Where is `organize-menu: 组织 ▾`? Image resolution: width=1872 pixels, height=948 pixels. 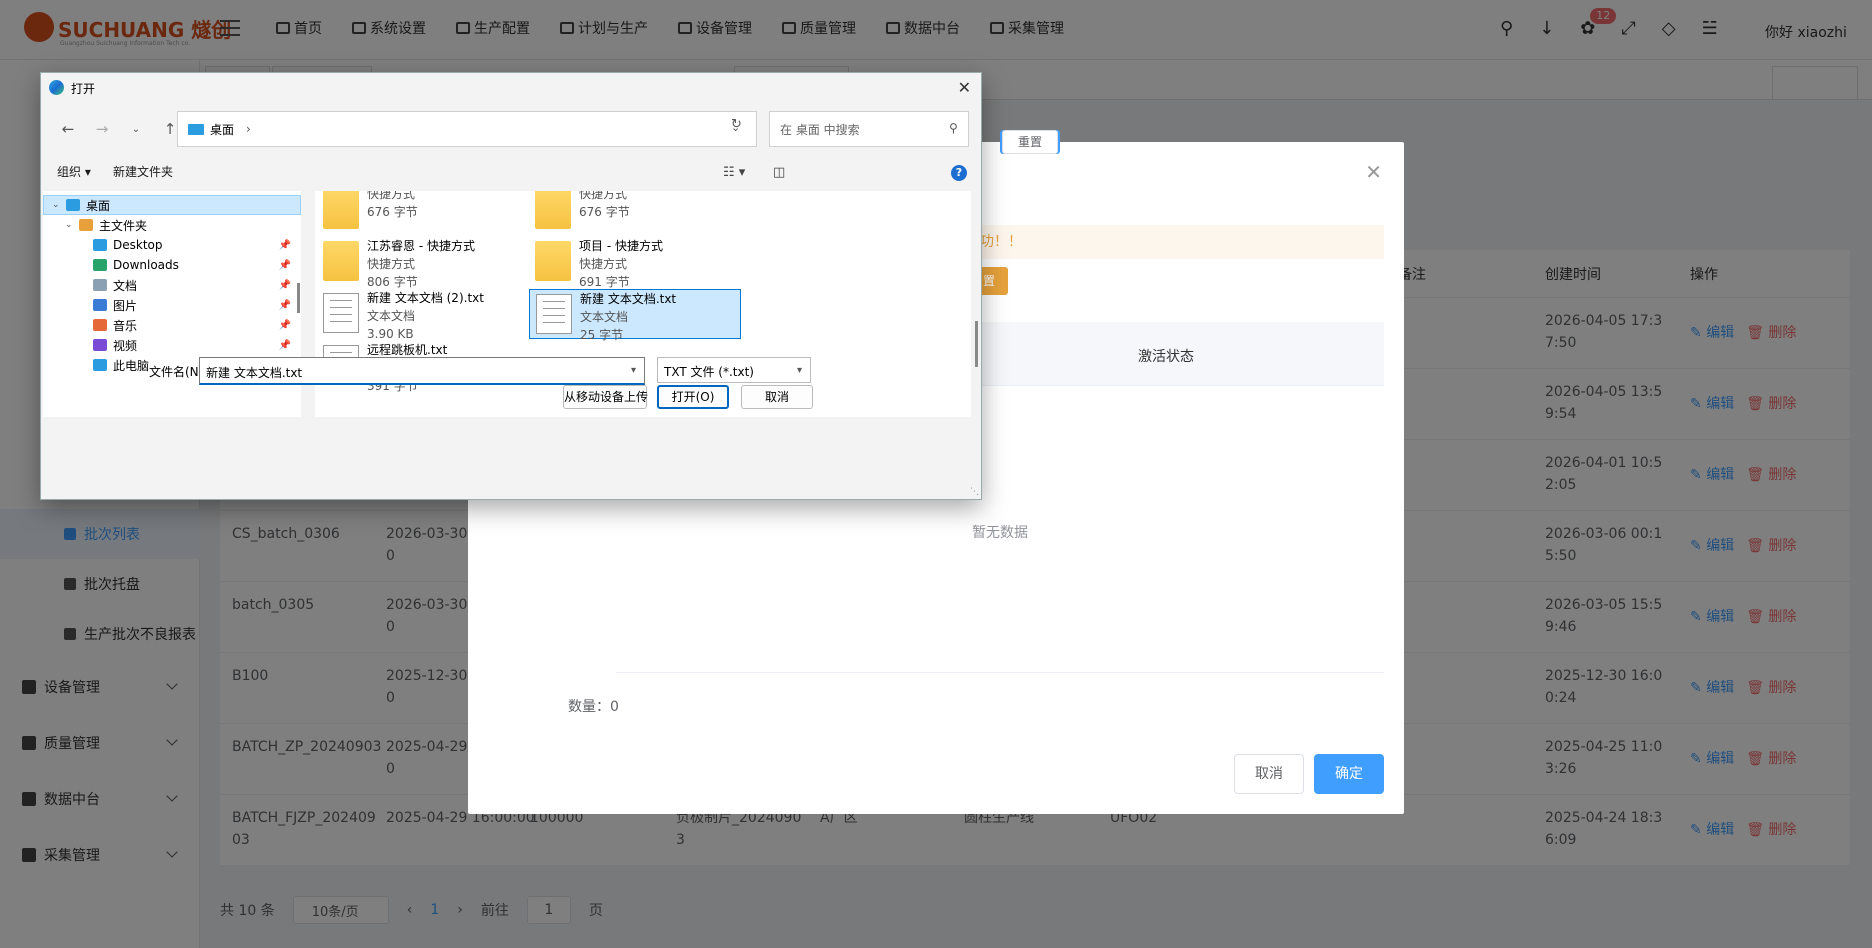 organize-menu: 组织 ▾ is located at coordinates (74, 171).